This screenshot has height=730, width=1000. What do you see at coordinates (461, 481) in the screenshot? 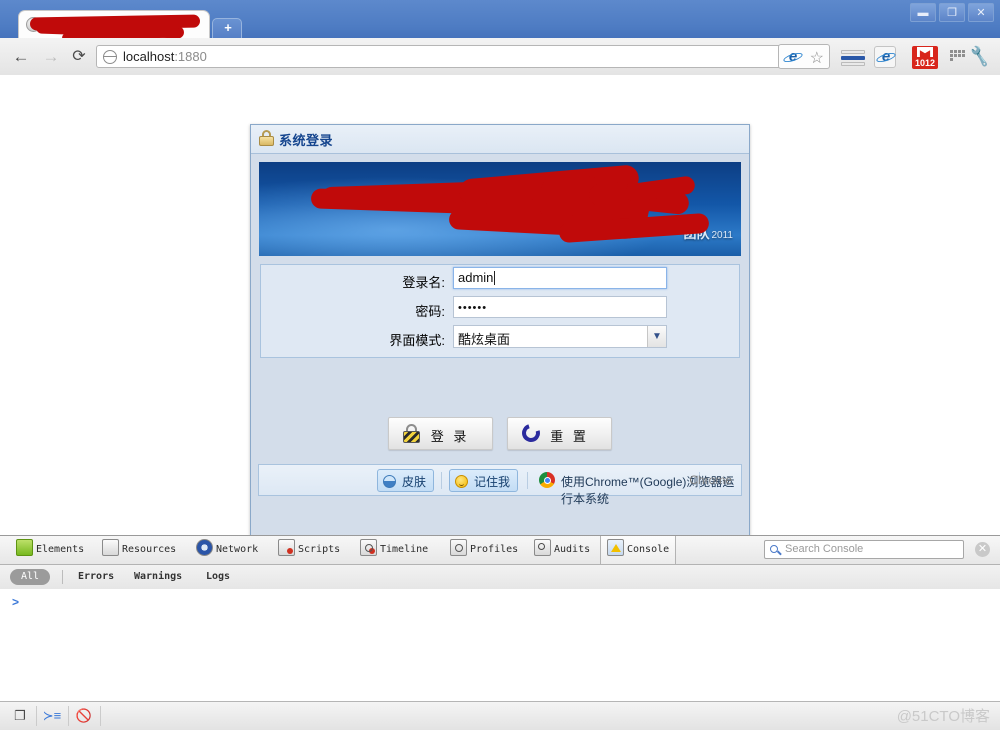
I see `smiley-icon` at bounding box center [461, 481].